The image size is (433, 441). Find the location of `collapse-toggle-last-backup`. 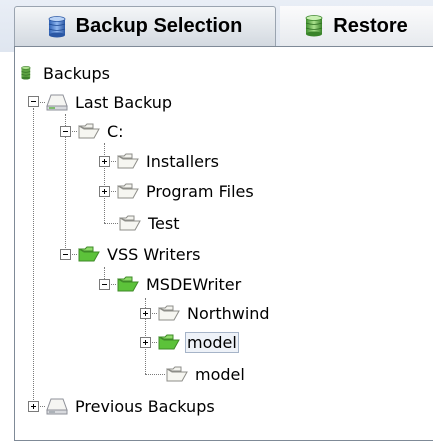

collapse-toggle-last-backup is located at coordinates (33, 101).